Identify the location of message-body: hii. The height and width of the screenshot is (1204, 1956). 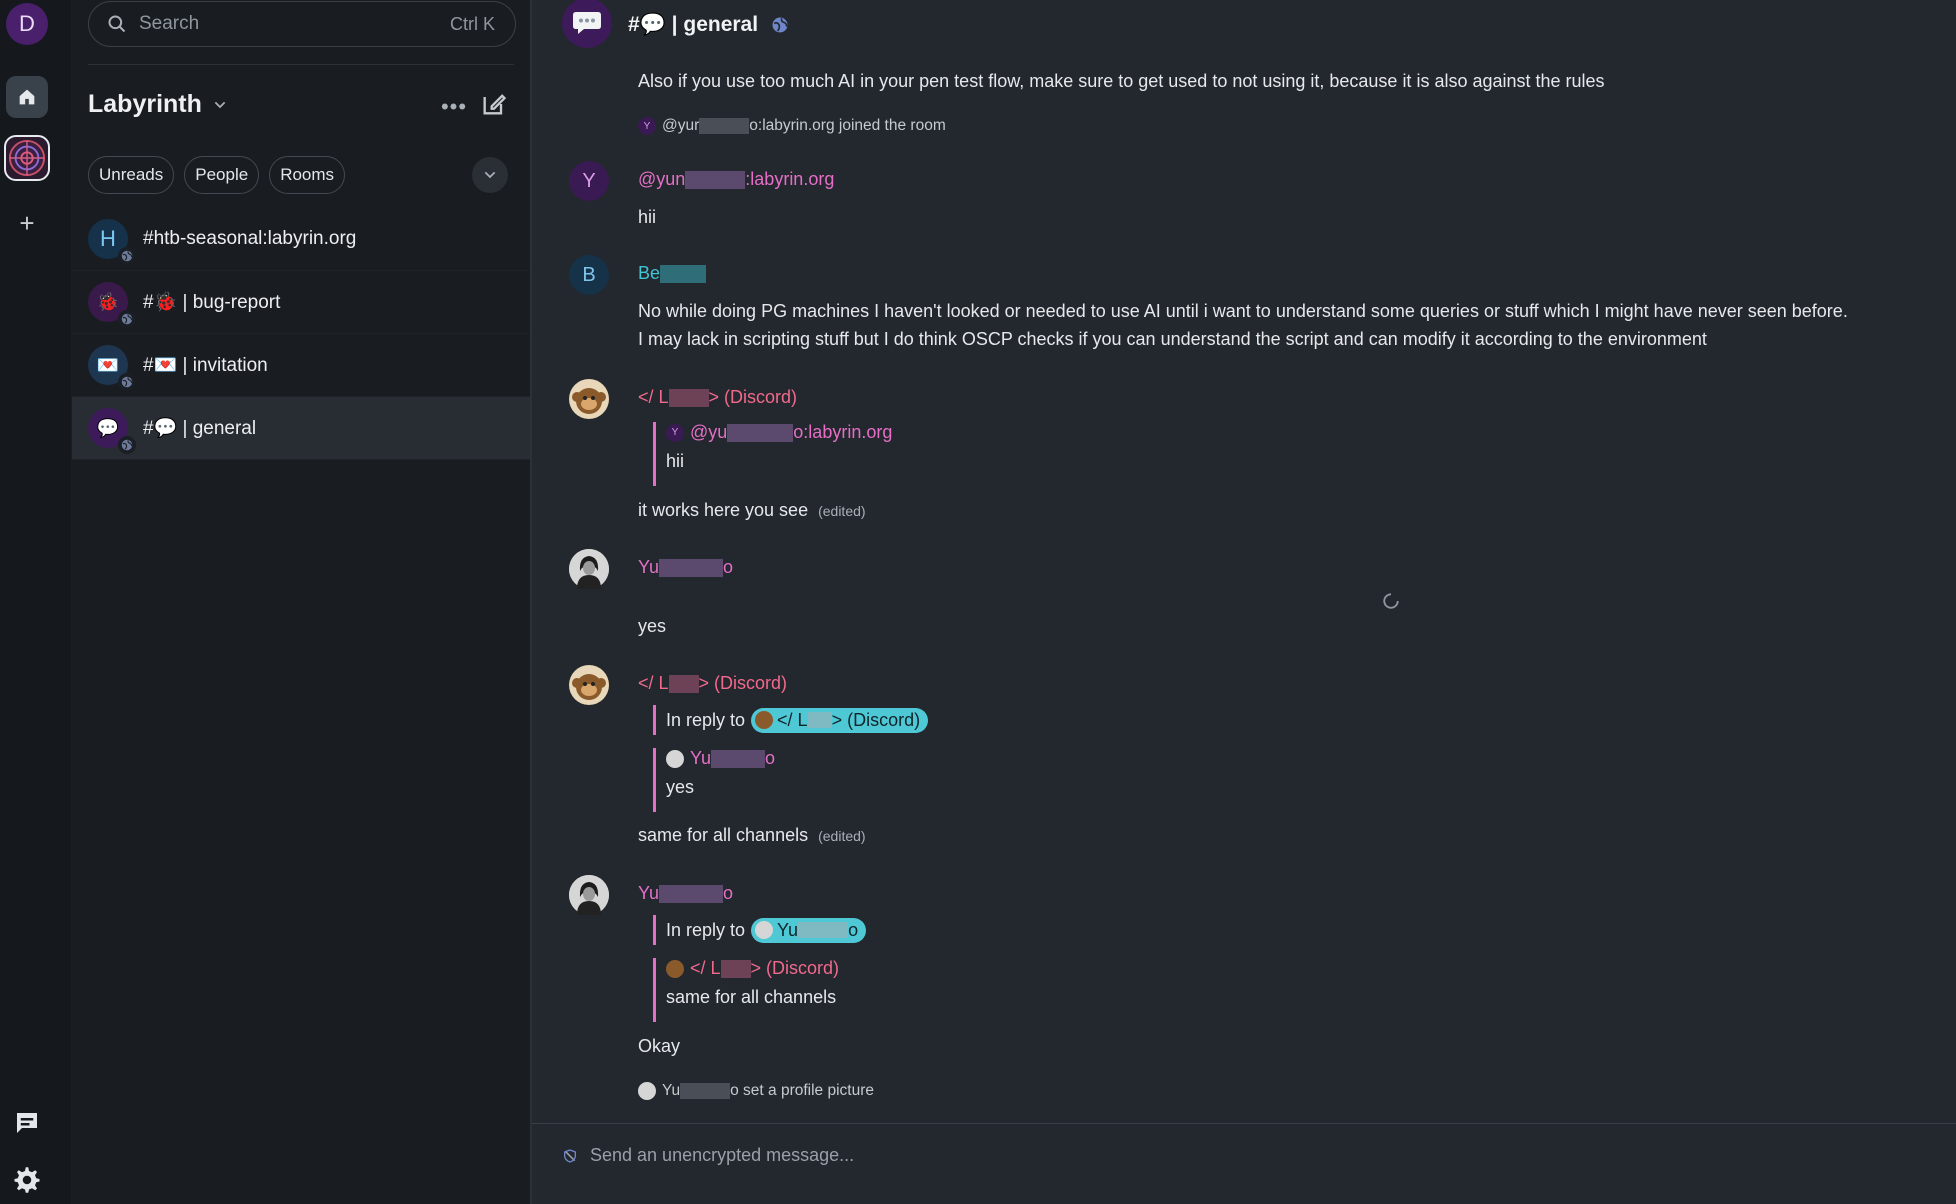
(647, 217).